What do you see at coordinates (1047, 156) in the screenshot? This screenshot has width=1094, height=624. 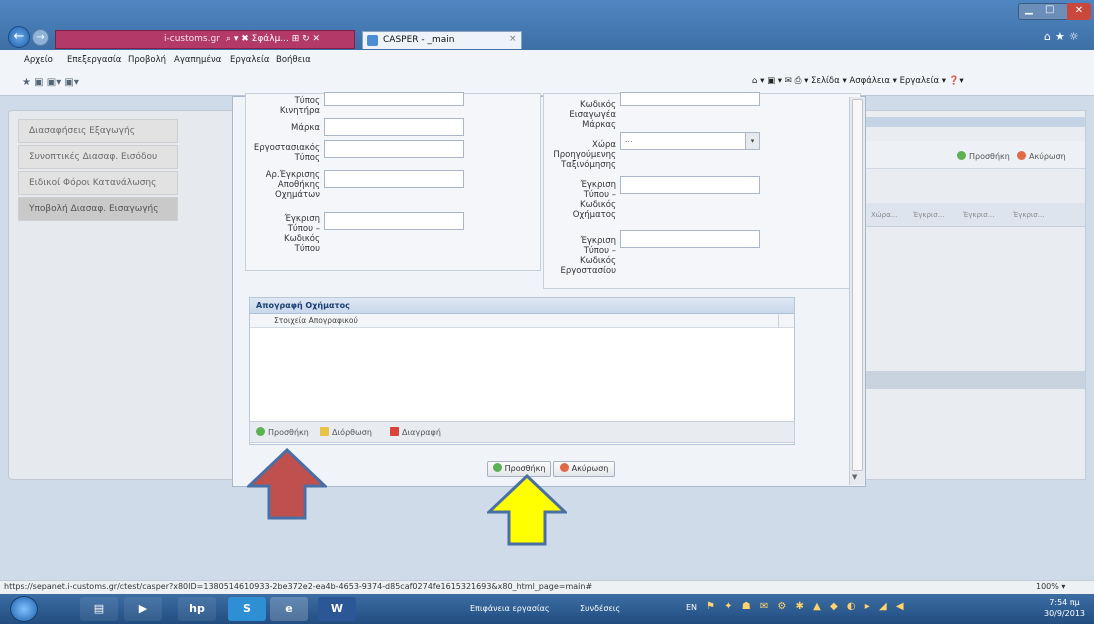 I see `panel-cancel-label: Ακύρωση` at bounding box center [1047, 156].